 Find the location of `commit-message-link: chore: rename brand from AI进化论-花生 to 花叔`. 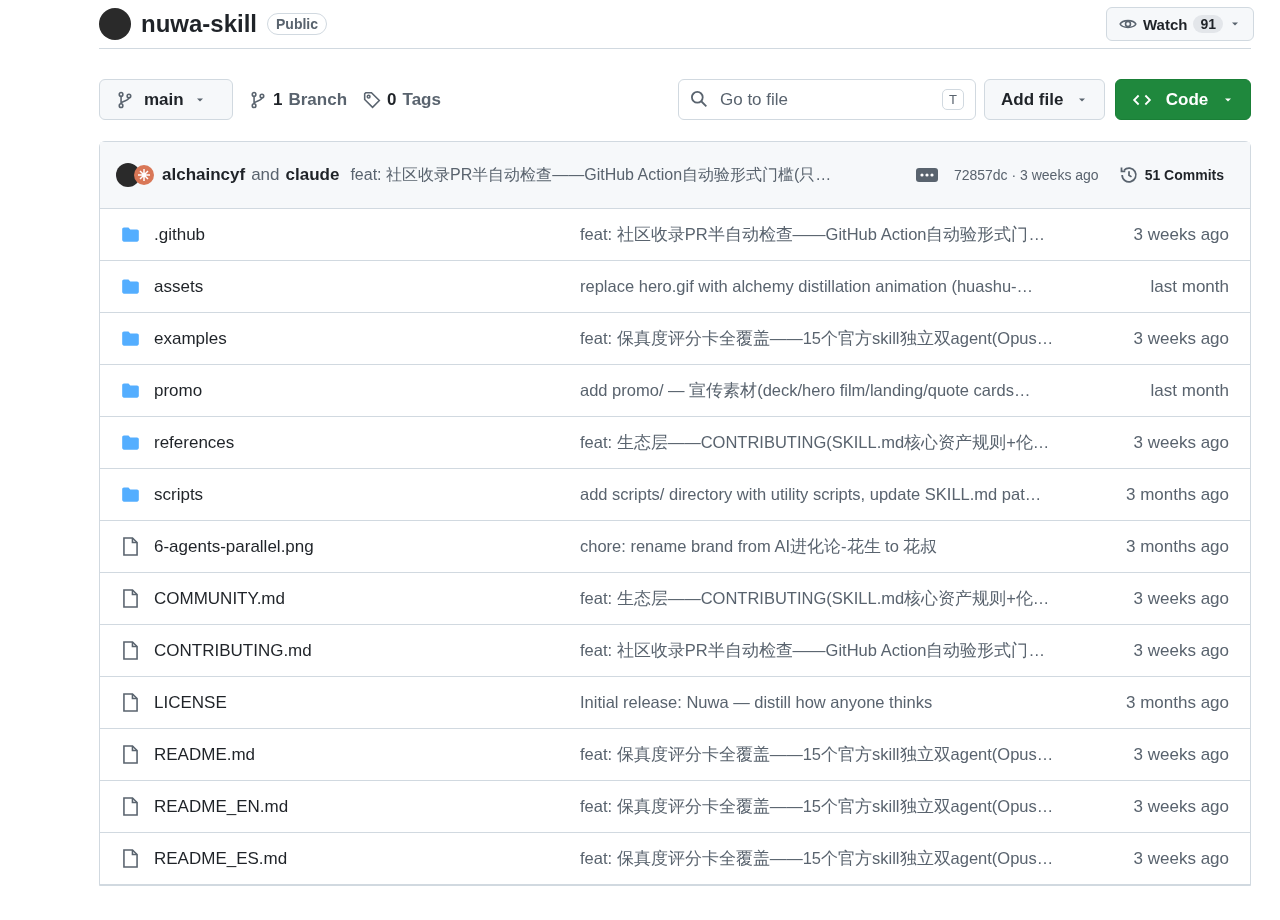

commit-message-link: chore: rename brand from AI进化论-花生 to 花叔 is located at coordinates (839, 546).